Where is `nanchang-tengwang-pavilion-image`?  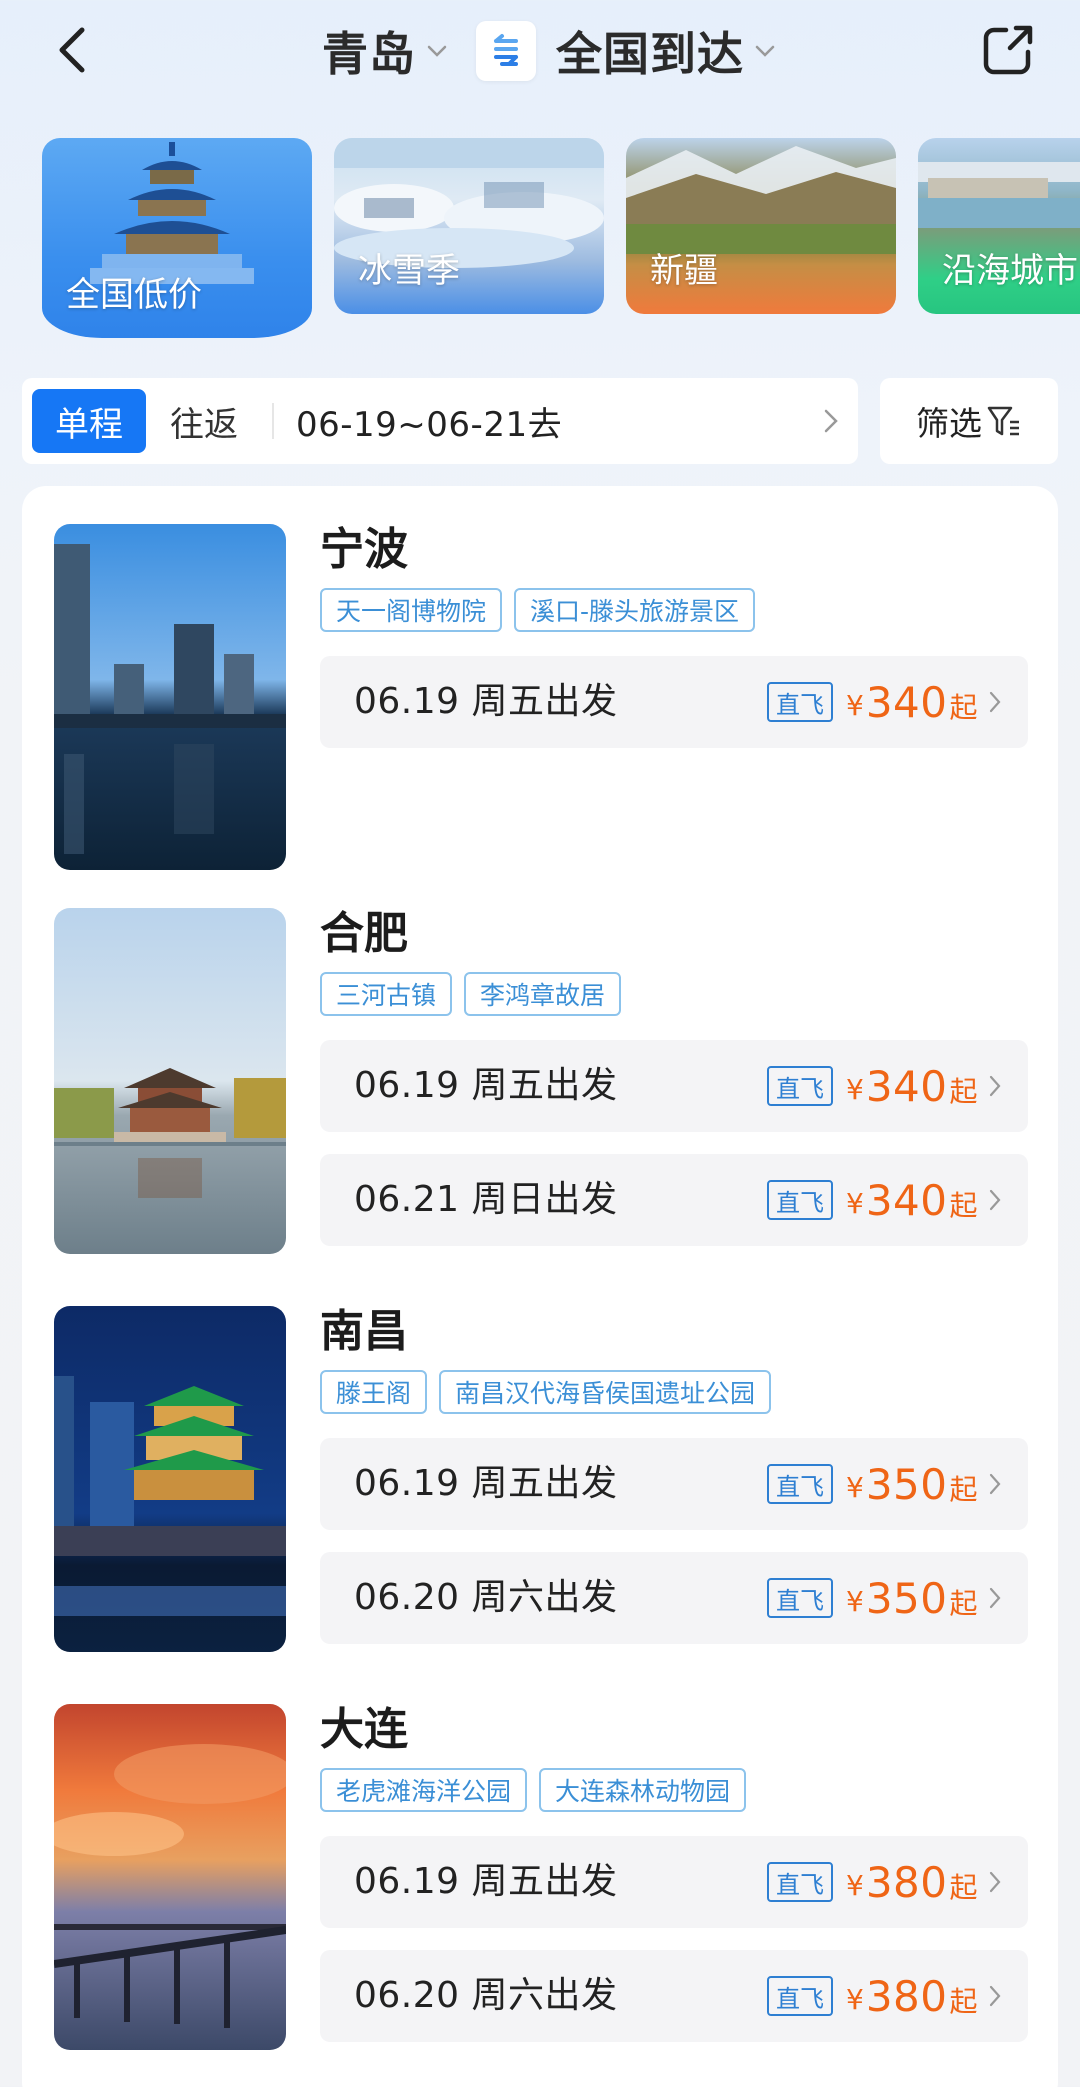
nanchang-tengwang-pavilion-image is located at coordinates (170, 1479).